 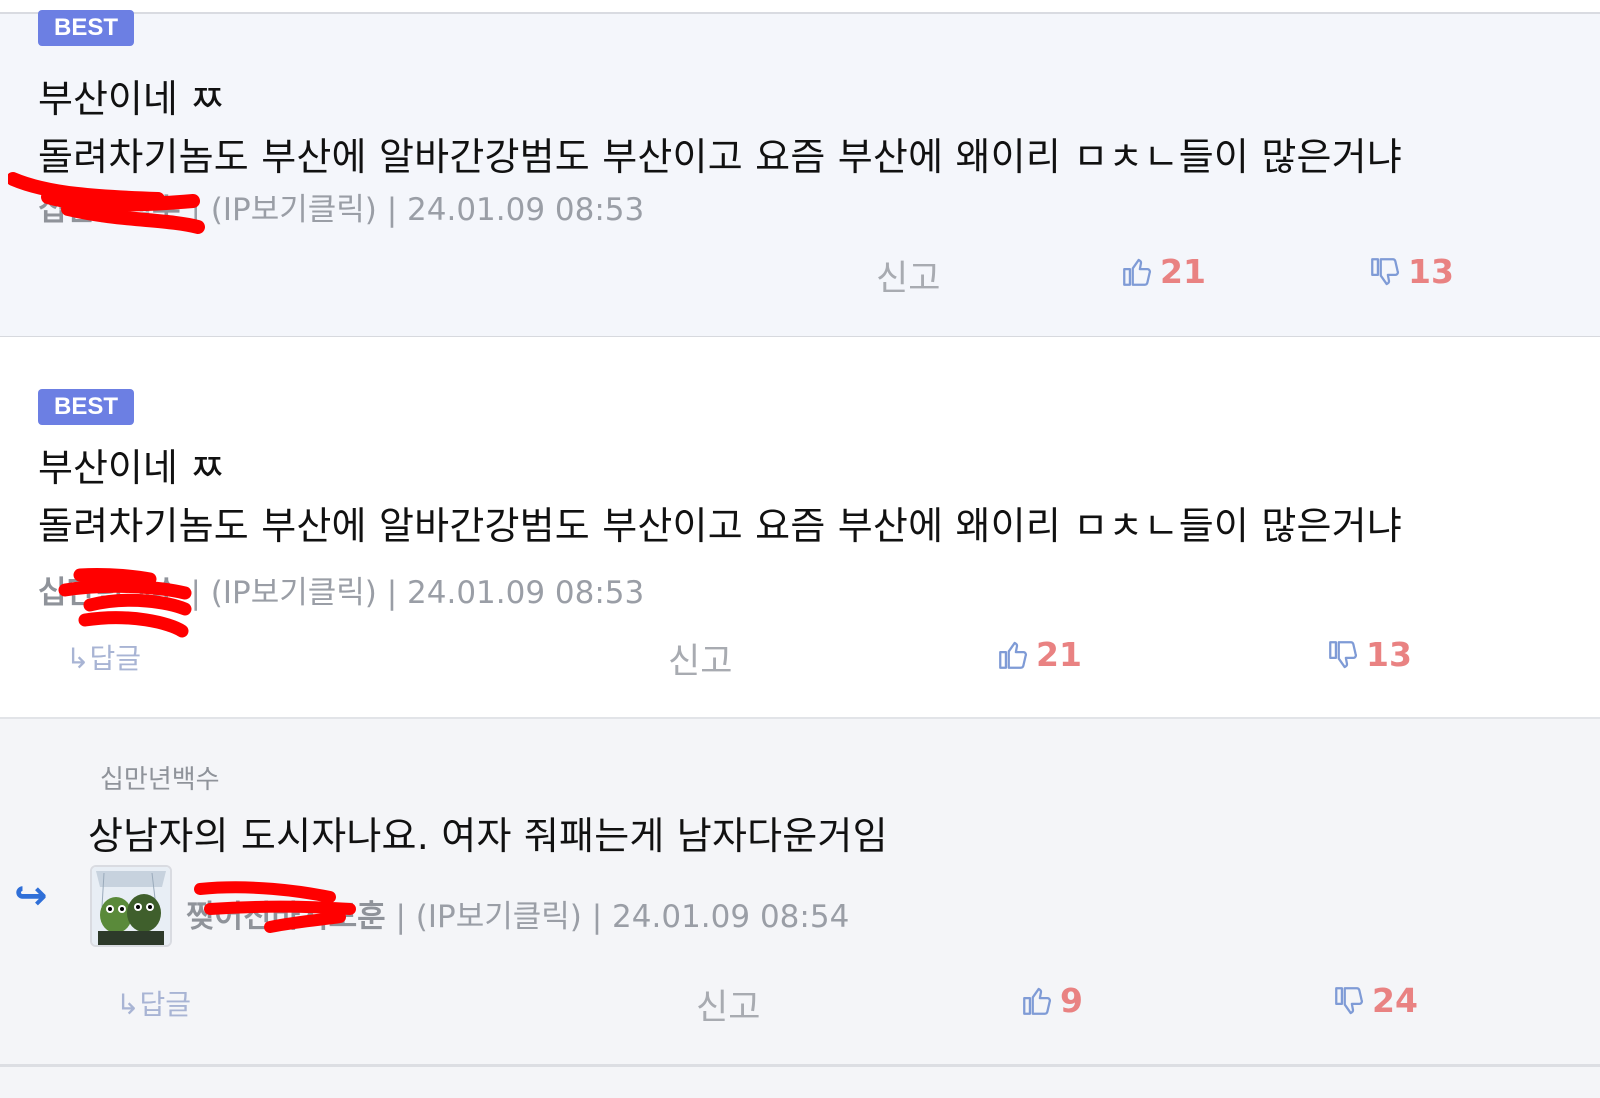 What do you see at coordinates (160, 777) in the screenshot?
I see `reply-to-user: 십만년백수` at bounding box center [160, 777].